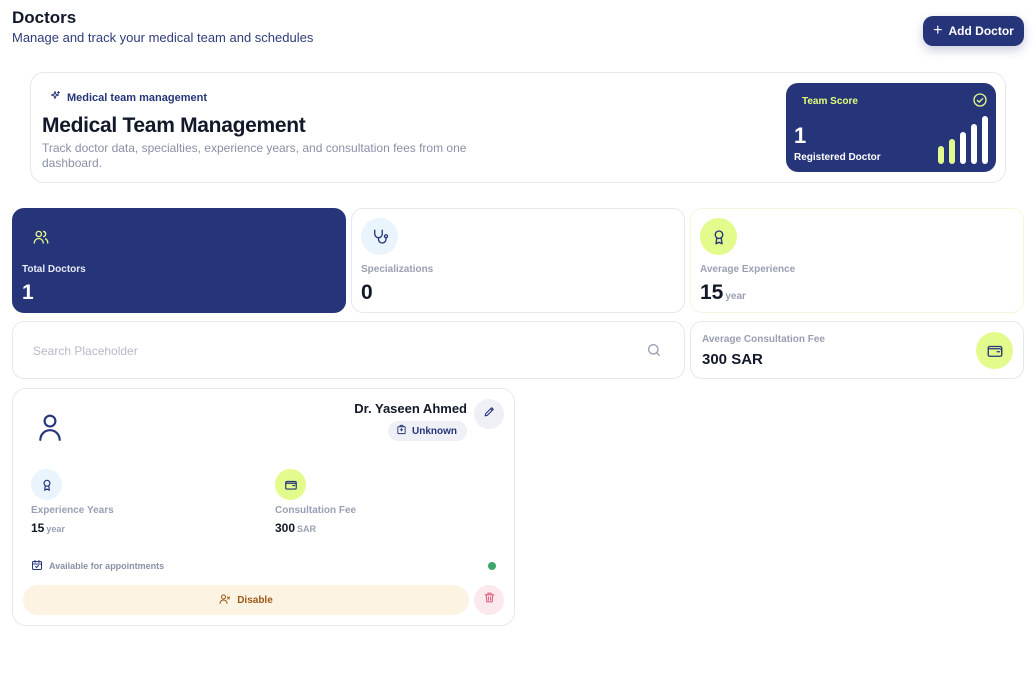 The width and height of the screenshot is (1036, 687). I want to click on hospital-icon, so click(401, 431).